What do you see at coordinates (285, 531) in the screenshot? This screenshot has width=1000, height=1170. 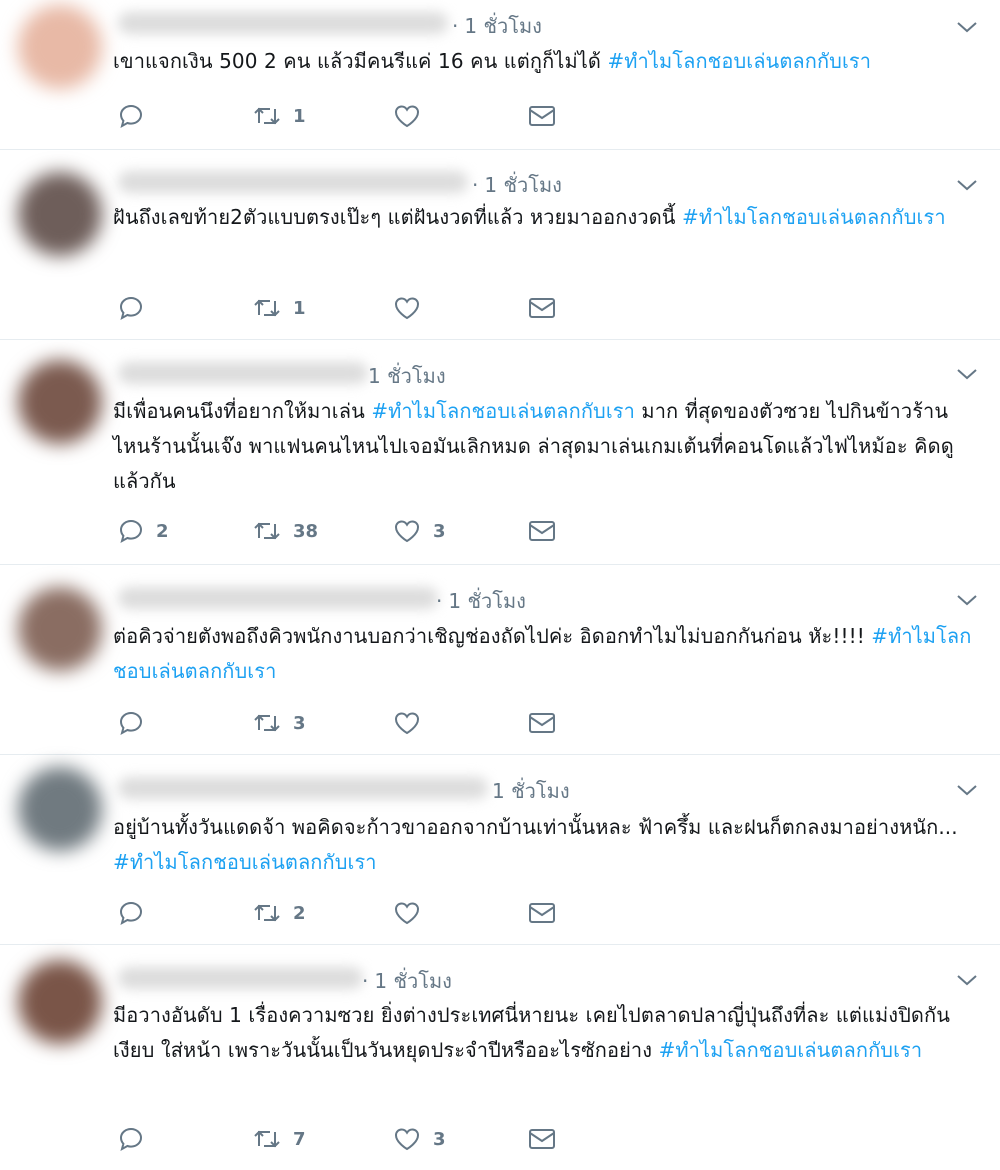 I see `retweet-button: 38` at bounding box center [285, 531].